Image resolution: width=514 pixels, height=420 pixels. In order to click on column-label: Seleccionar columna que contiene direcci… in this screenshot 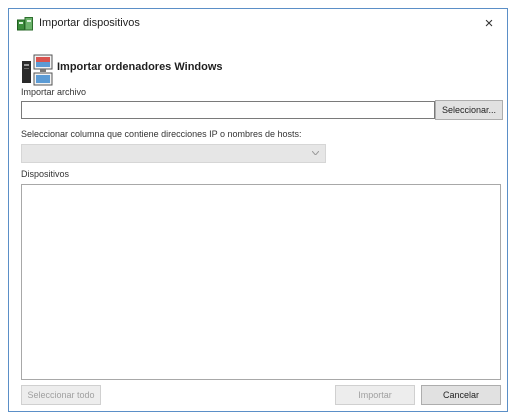, I will do `click(161, 134)`.